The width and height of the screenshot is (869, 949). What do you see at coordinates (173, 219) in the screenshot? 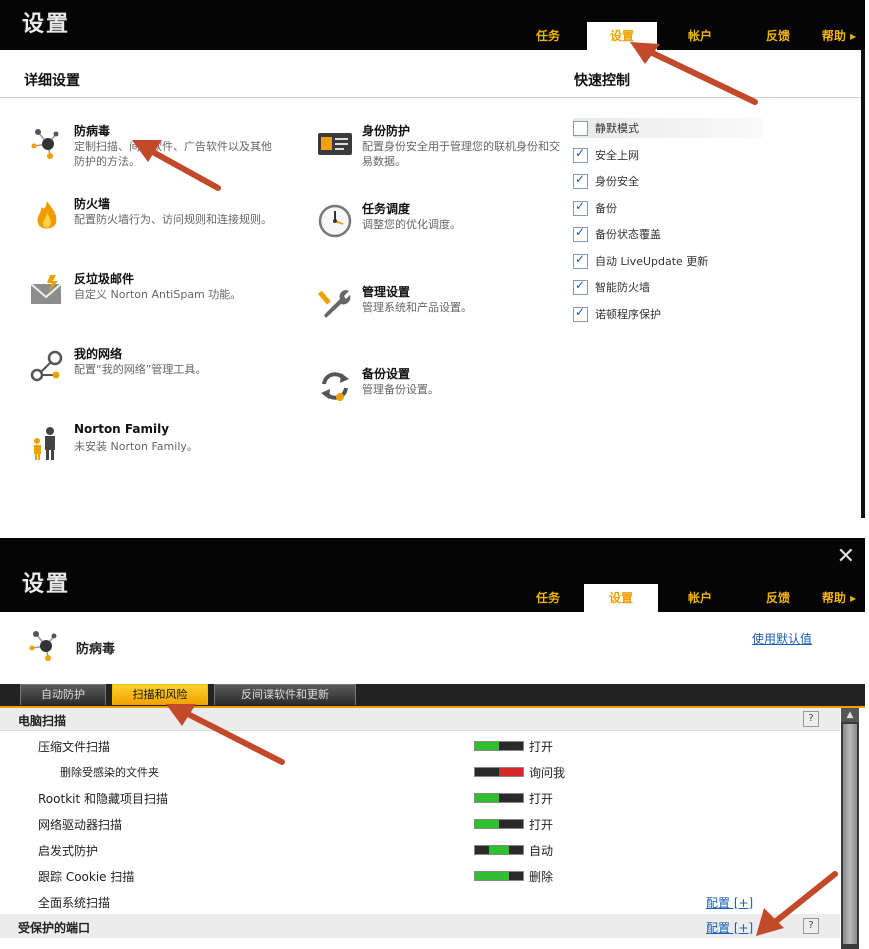
I see `setting-desc: 配置防火墙行为、访问规则和连接规则。` at bounding box center [173, 219].